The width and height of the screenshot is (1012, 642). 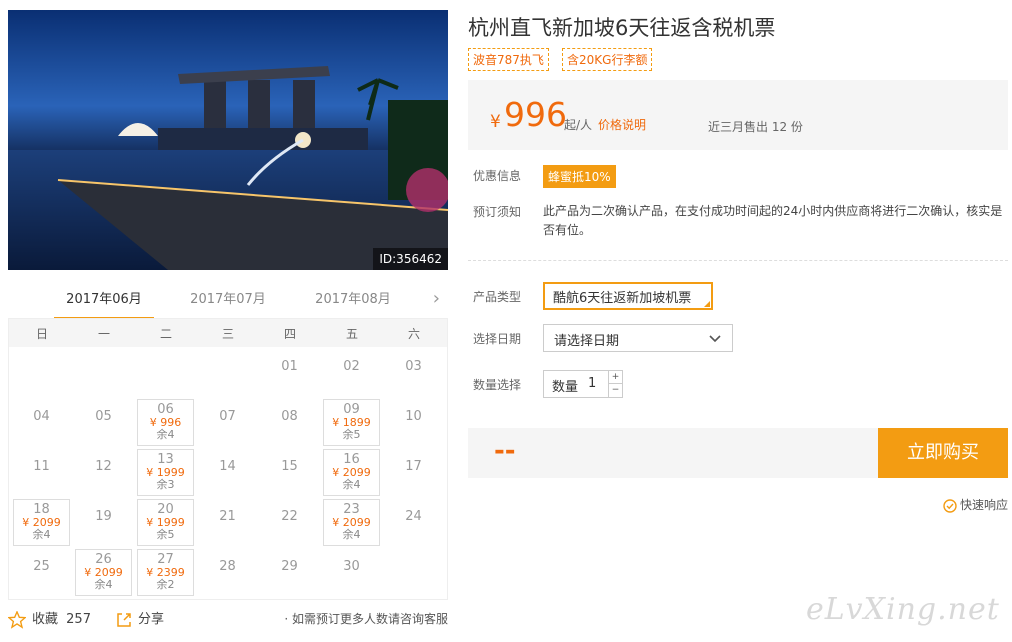 What do you see at coordinates (497, 385) in the screenshot?
I see `quantity-label: 数量选择` at bounding box center [497, 385].